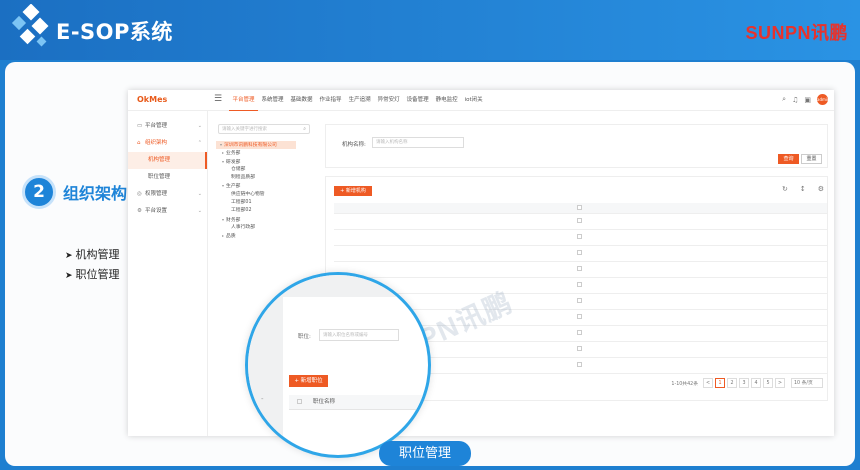  What do you see at coordinates (256, 145) in the screenshot?
I see `tree-node-root: ▾ 深圳市讯鹏科技有限公司` at bounding box center [256, 145].